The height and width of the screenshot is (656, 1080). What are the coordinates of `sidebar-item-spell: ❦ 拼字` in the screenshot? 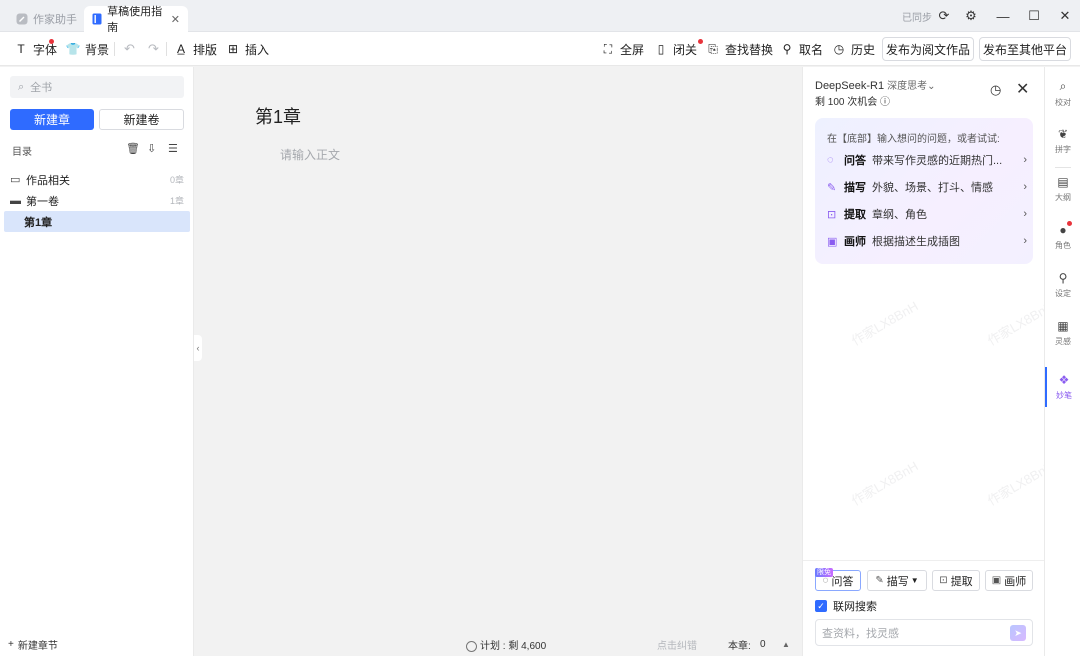 It's located at (1062, 141).